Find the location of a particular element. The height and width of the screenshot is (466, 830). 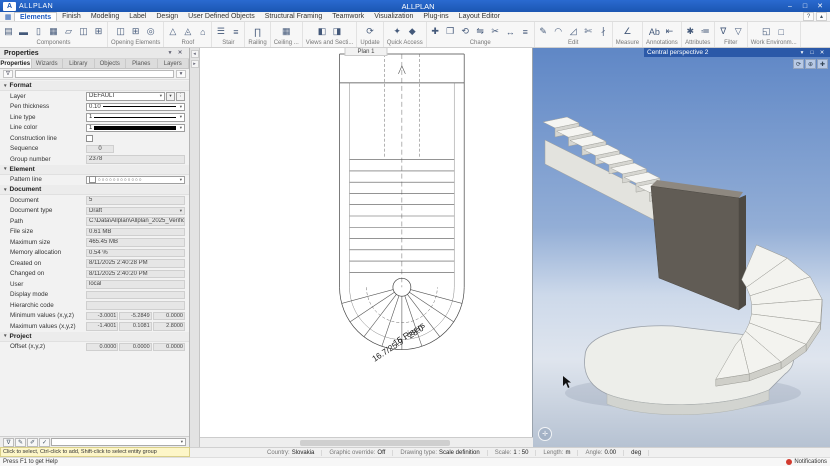

navigation-disc-icon: ✛ is located at coordinates (545, 434).